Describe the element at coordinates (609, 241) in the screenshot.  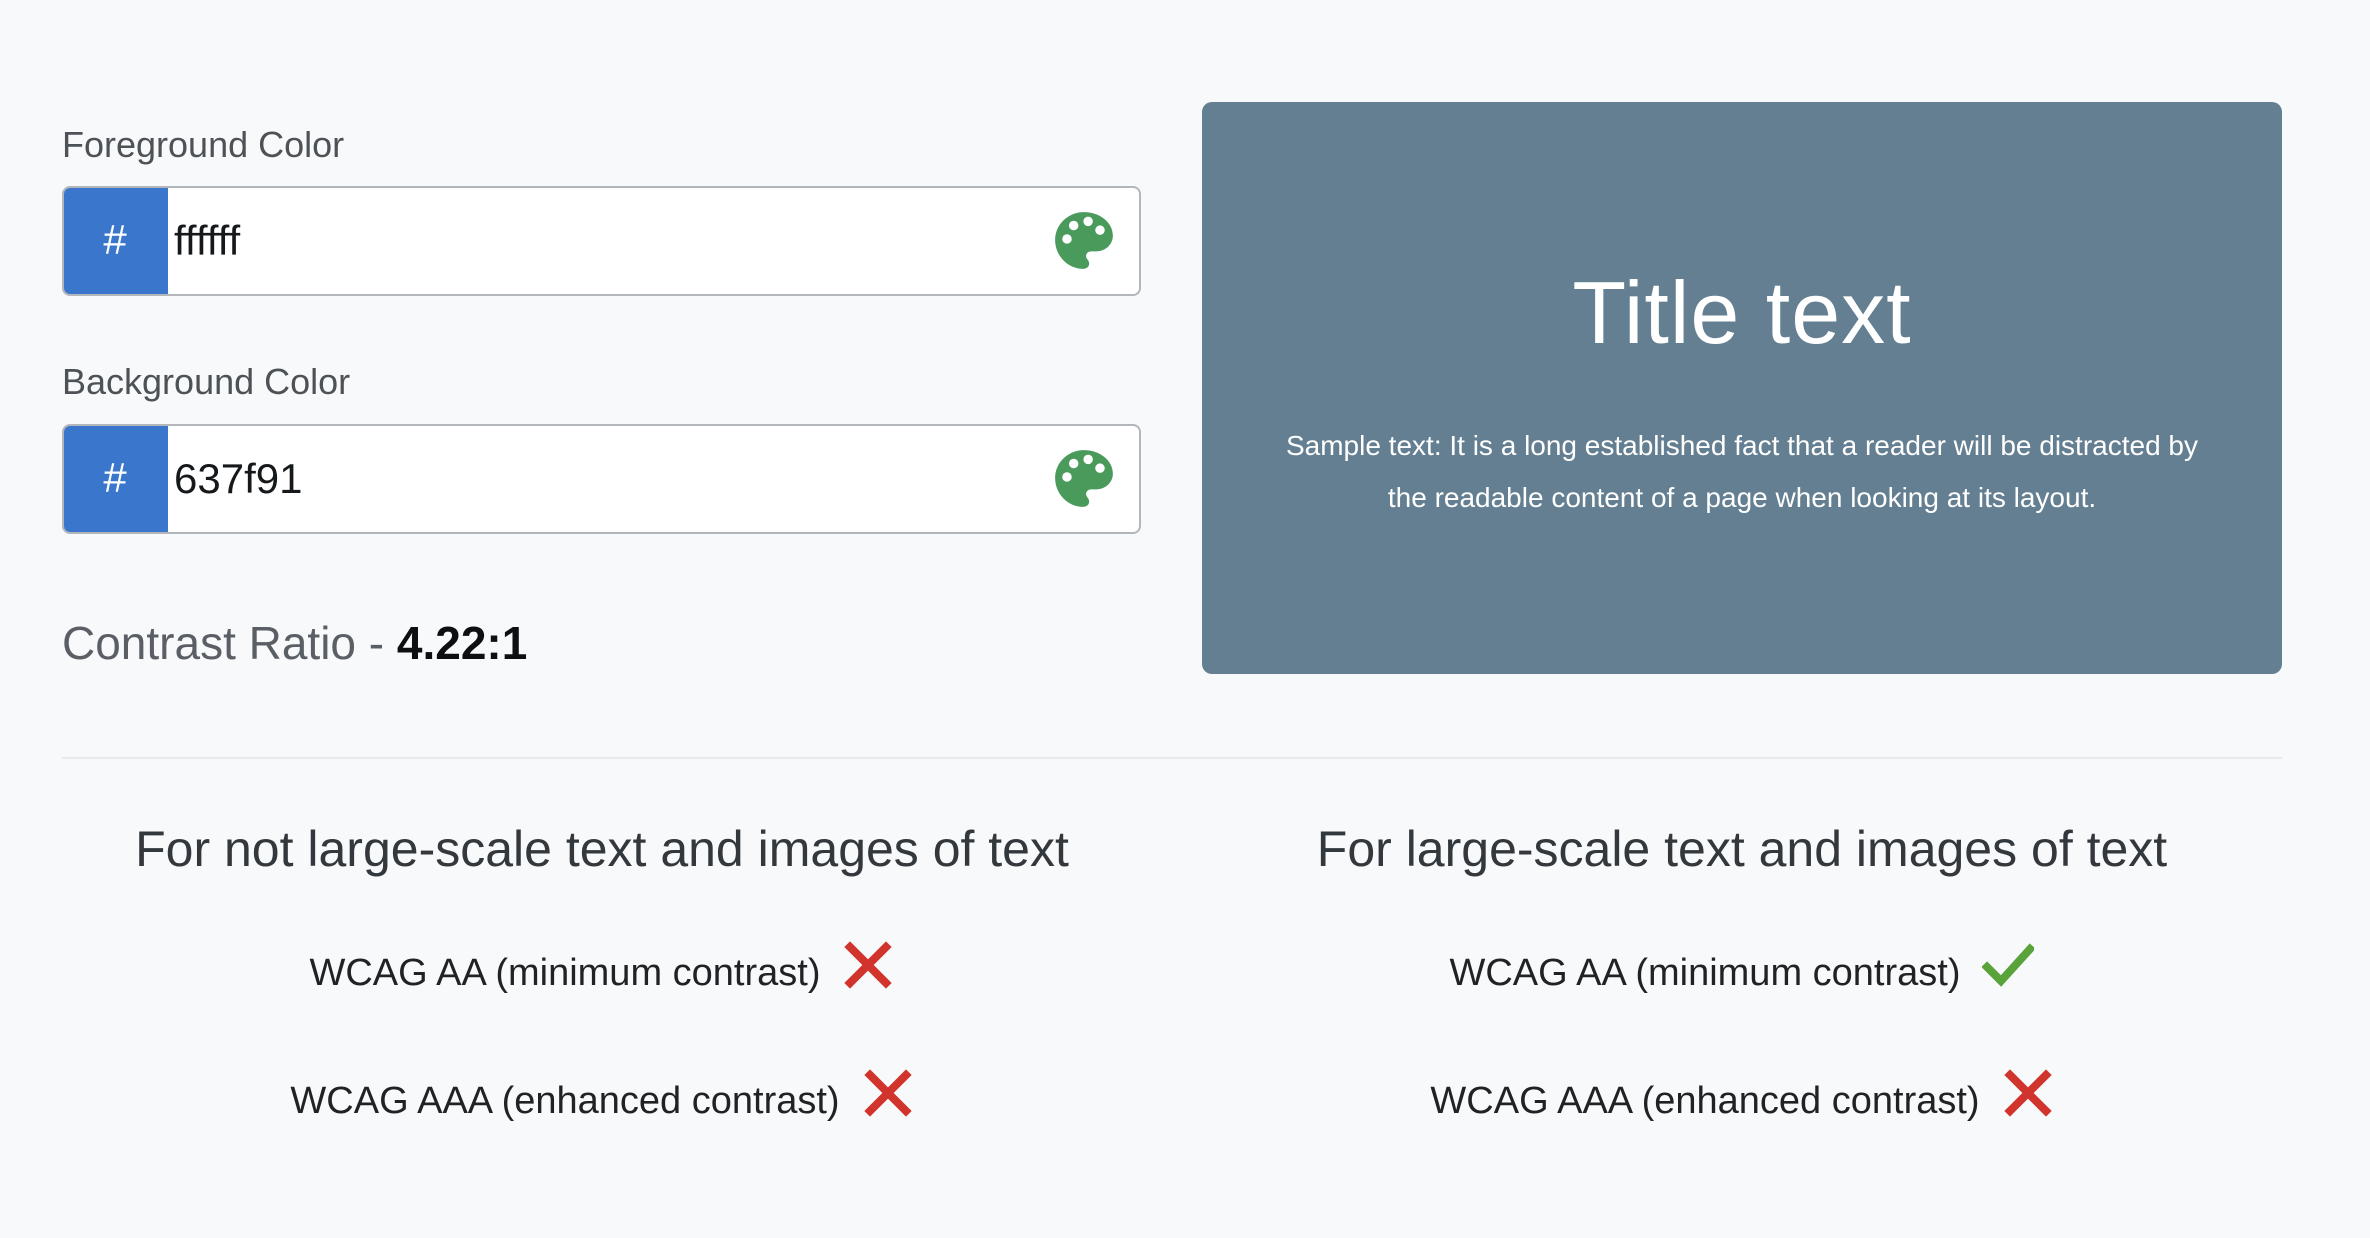
I see `foreground-color-input` at that location.